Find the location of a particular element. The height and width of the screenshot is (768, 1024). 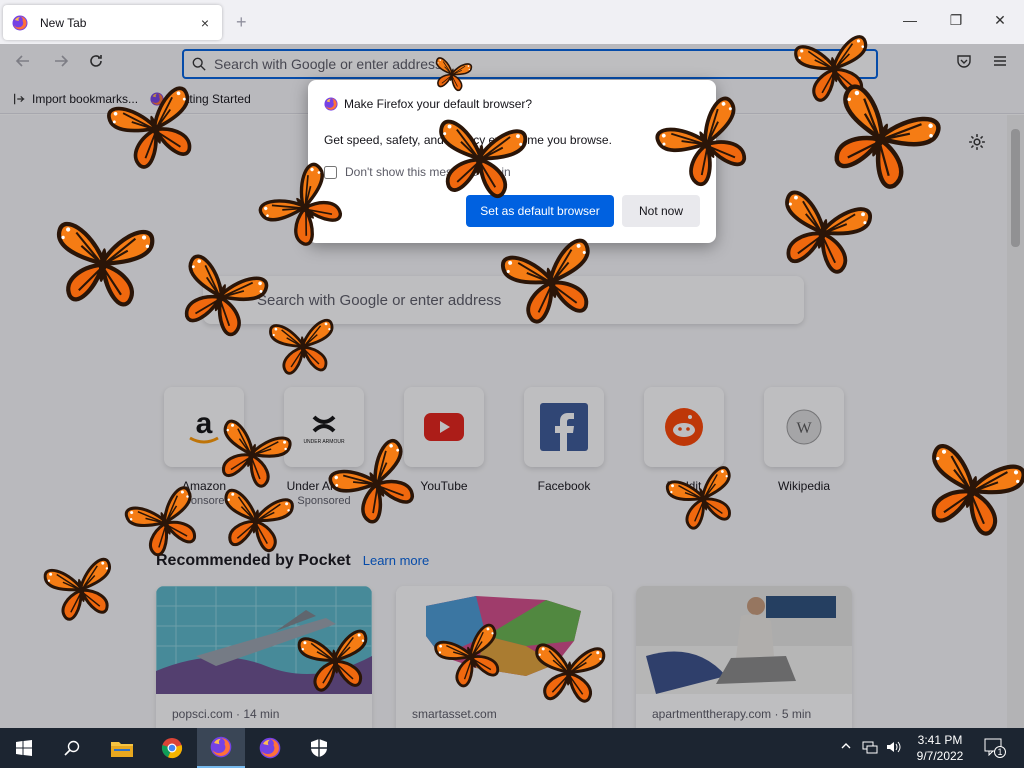

search-icon is located at coordinates (72, 748).